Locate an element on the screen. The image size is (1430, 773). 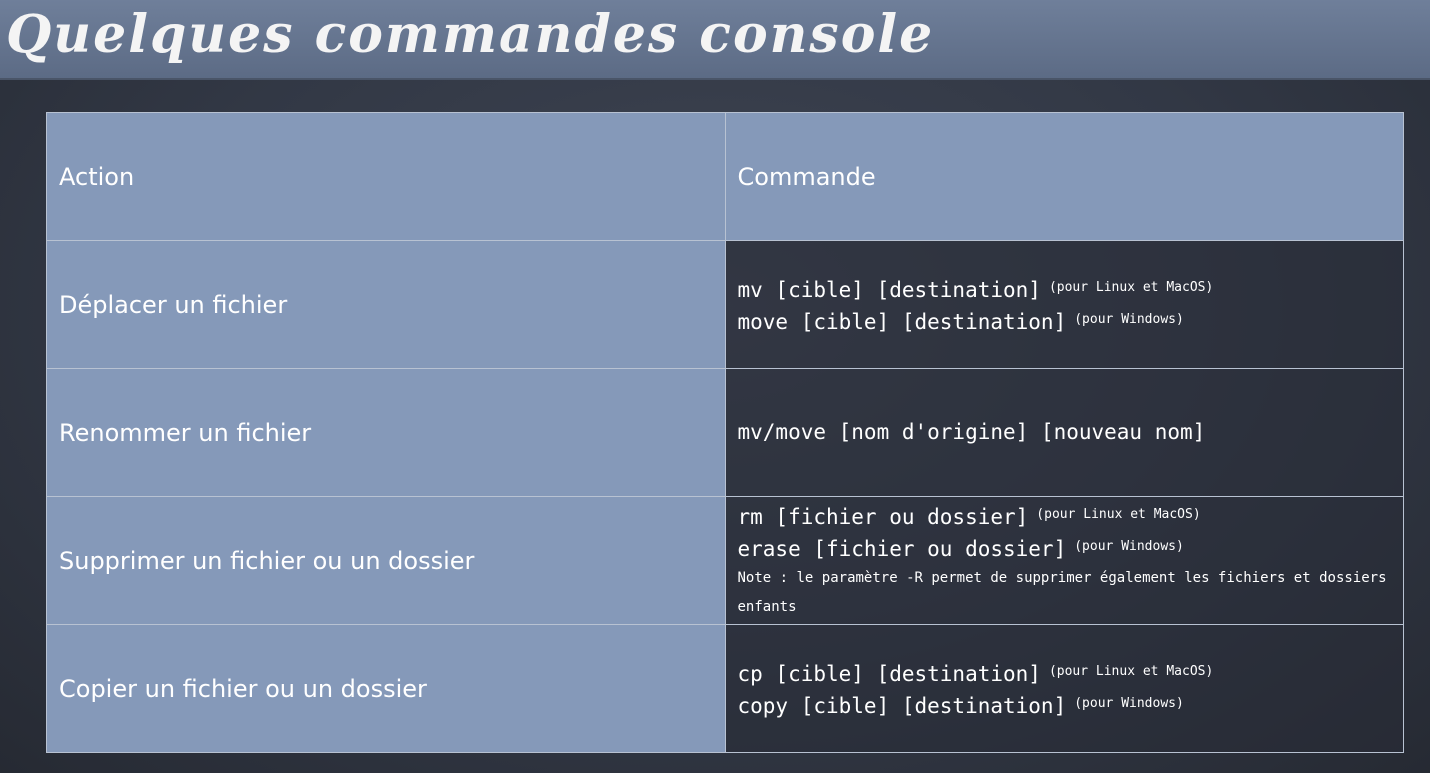
command-line: copy [cible] [destination] (pour Windows) is located at coordinates (1065, 705).